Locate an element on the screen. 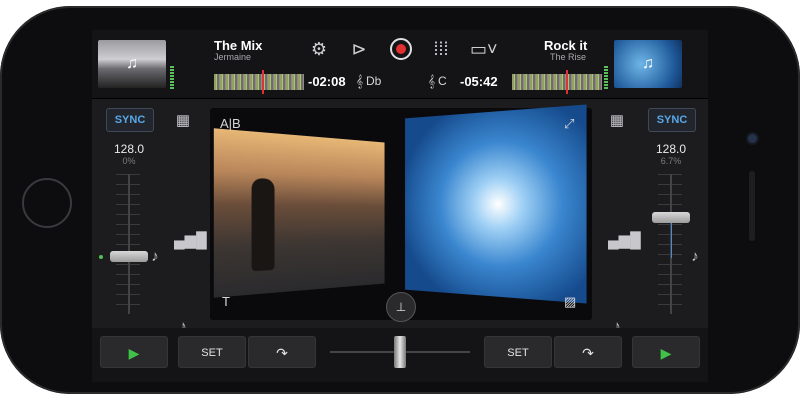 This screenshot has width=800, height=400. left-pitch: 0% is located at coordinates (129, 161).